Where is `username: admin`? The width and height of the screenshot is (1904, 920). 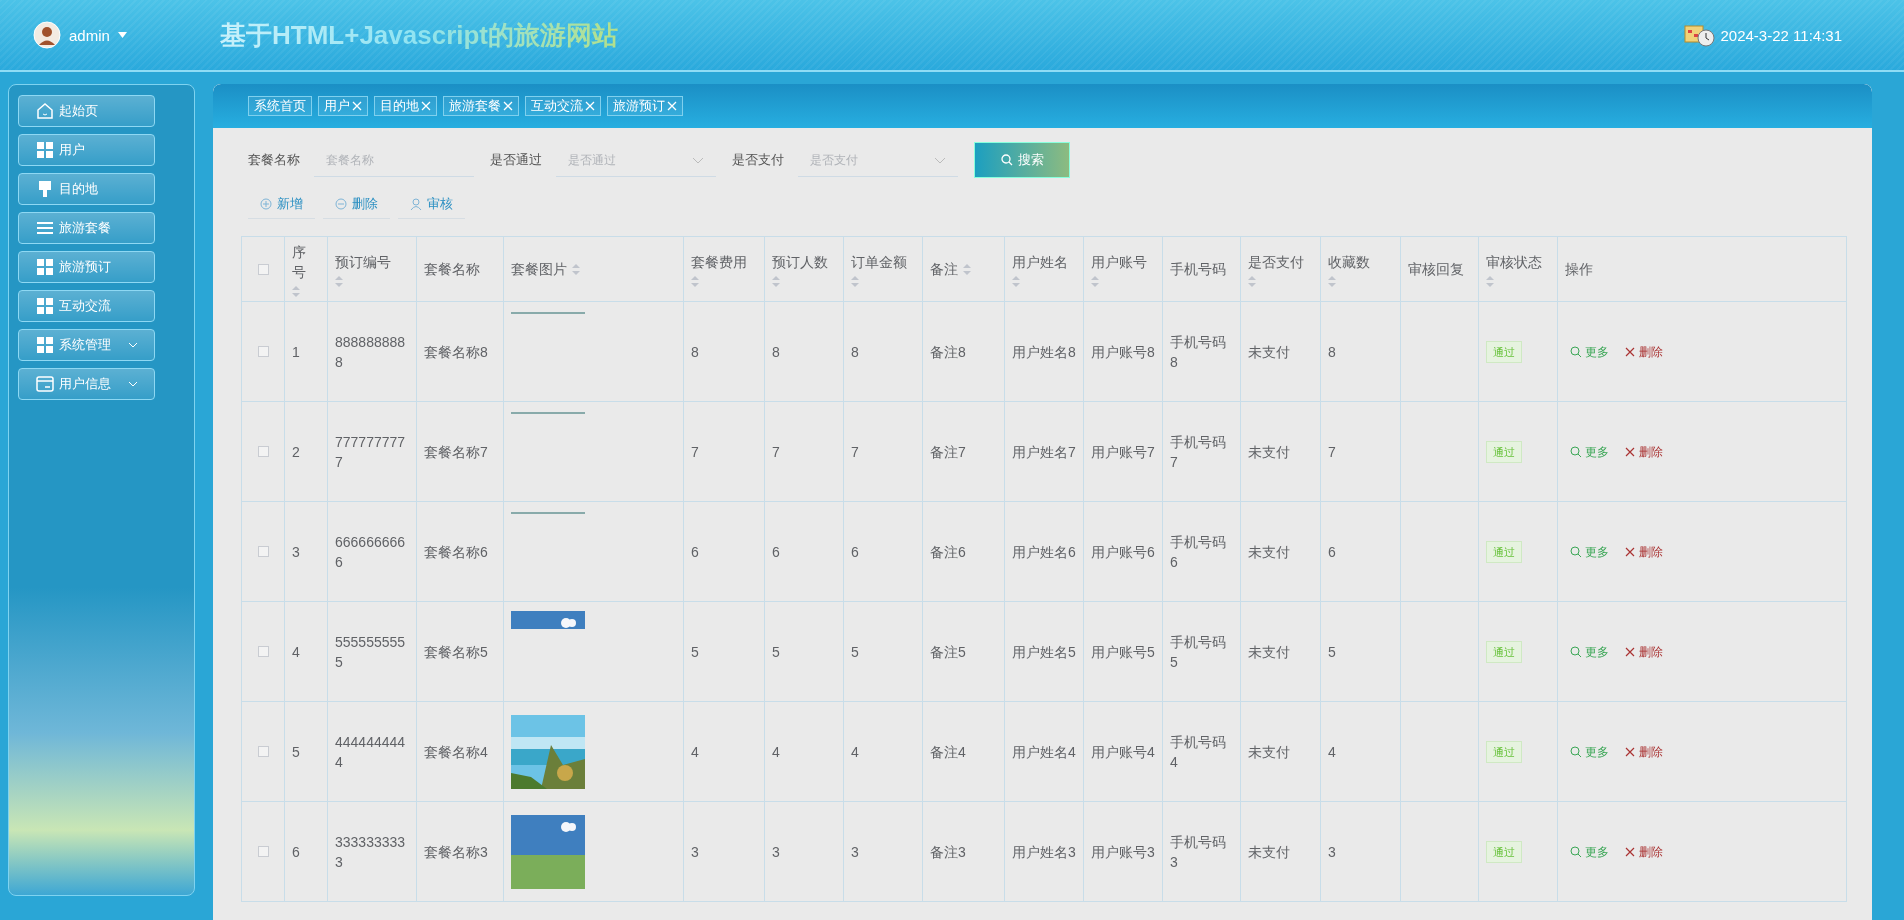
username: admin is located at coordinates (89, 35).